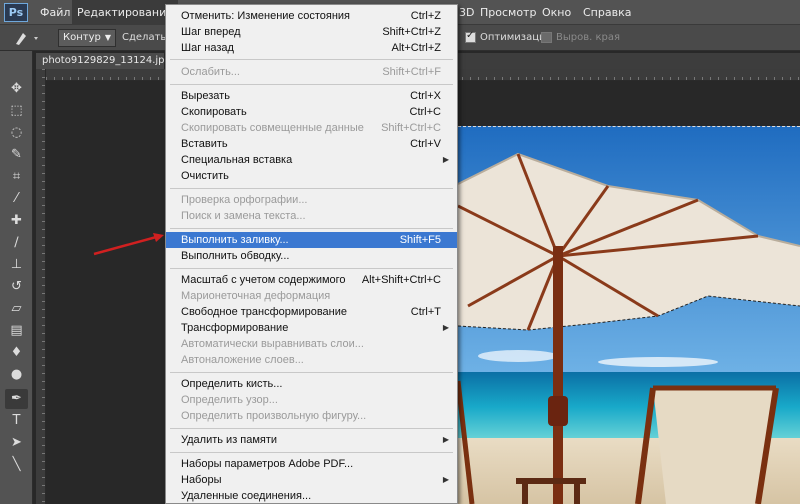 Image resolution: width=800 pixels, height=504 pixels. I want to click on tab-strip, so click(629, 61).